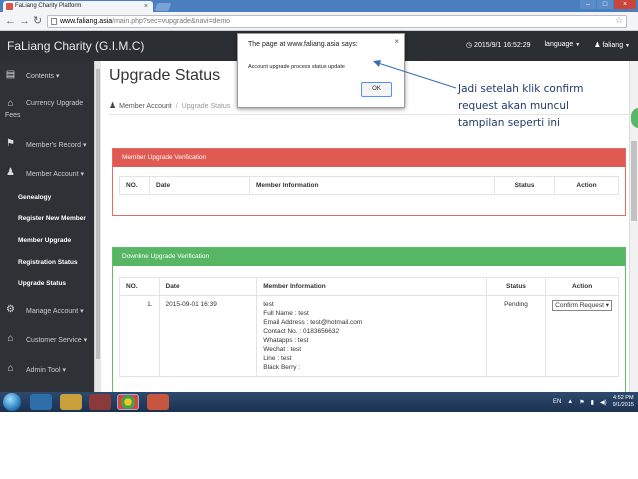 The height and width of the screenshot is (479, 638). I want to click on network-icon: ▮, so click(592, 402).